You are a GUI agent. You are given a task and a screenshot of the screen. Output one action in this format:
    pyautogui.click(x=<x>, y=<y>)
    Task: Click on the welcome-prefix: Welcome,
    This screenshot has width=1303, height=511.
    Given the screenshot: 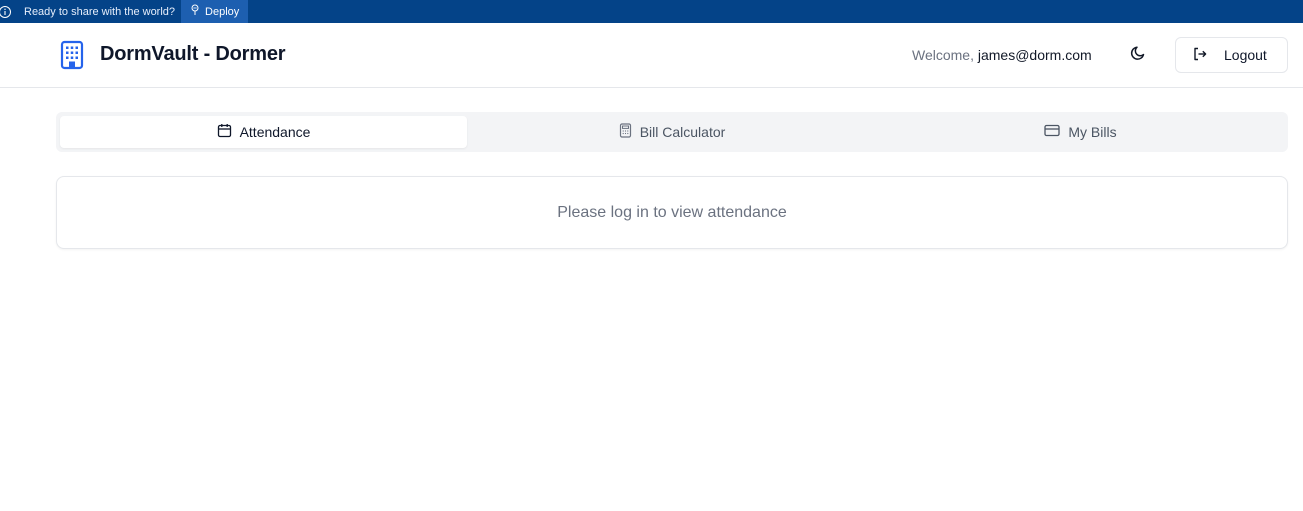 What is the action you would take?
    pyautogui.click(x=943, y=55)
    